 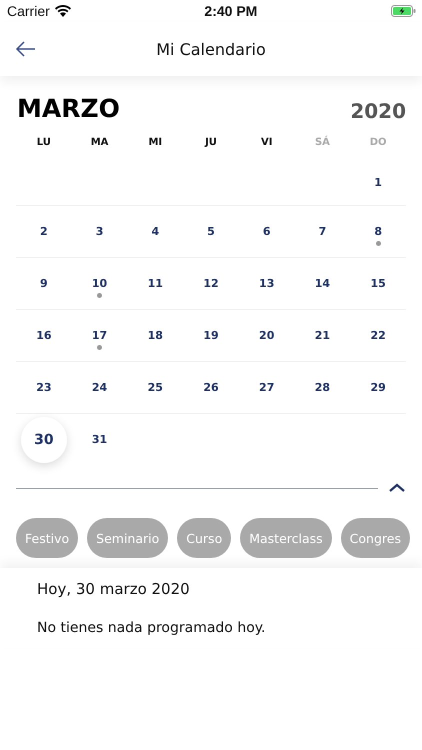 I want to click on day-button: 16, so click(x=44, y=336).